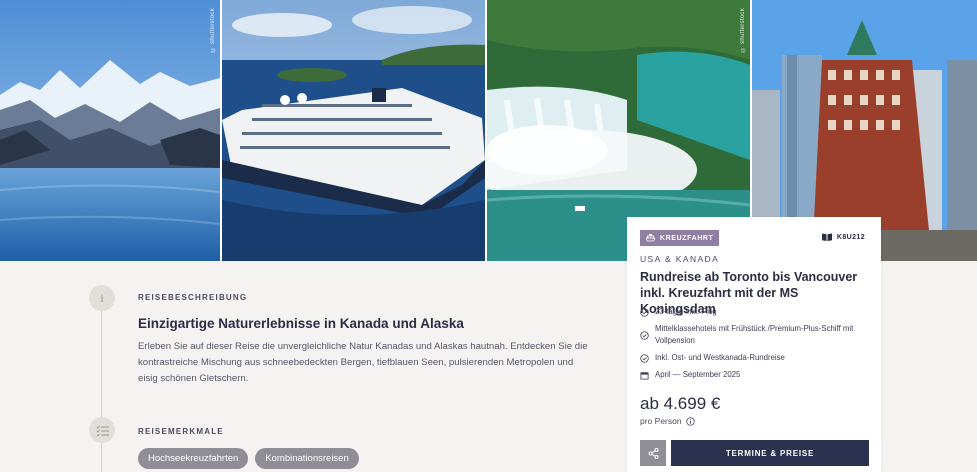 This screenshot has height=472, width=977. I want to click on category-badge: KREUZFAHRT, so click(680, 238).